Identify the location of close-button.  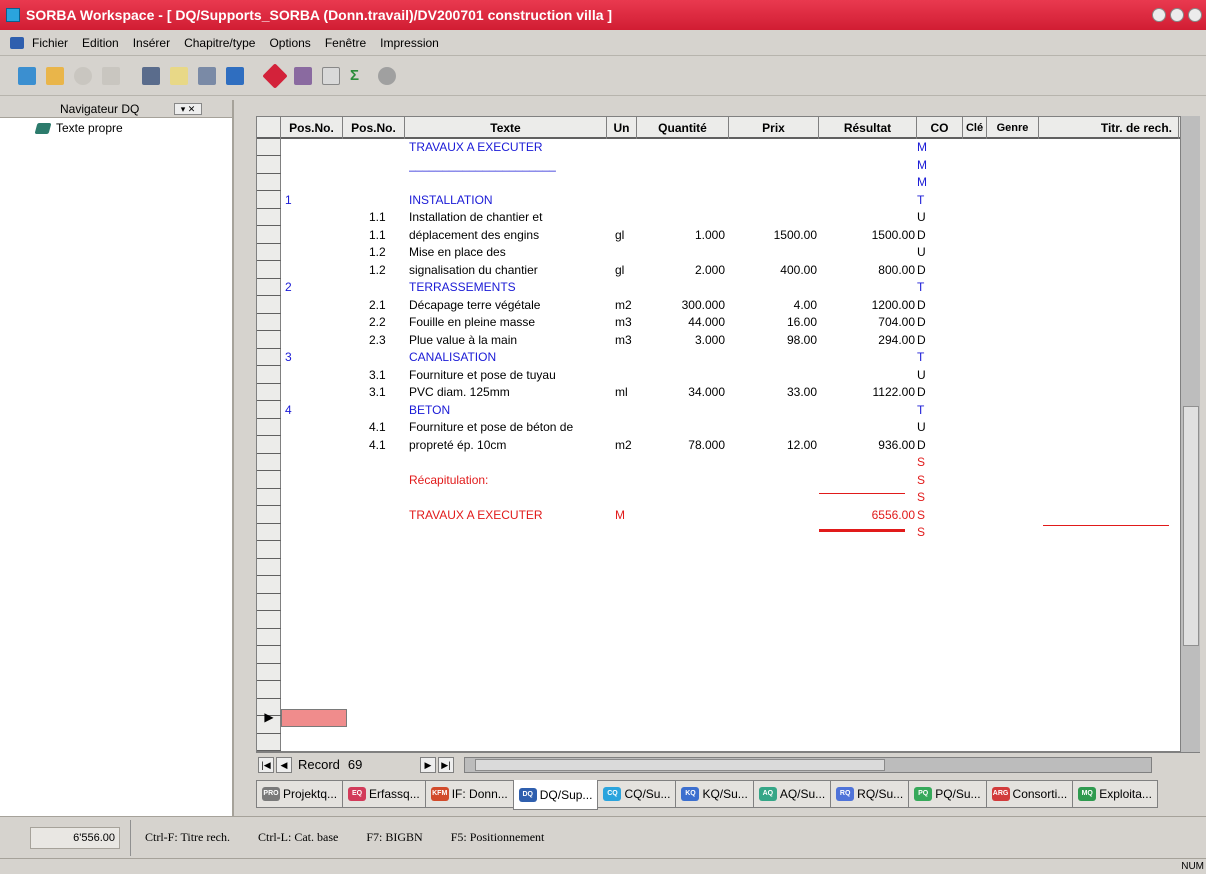
(1195, 15).